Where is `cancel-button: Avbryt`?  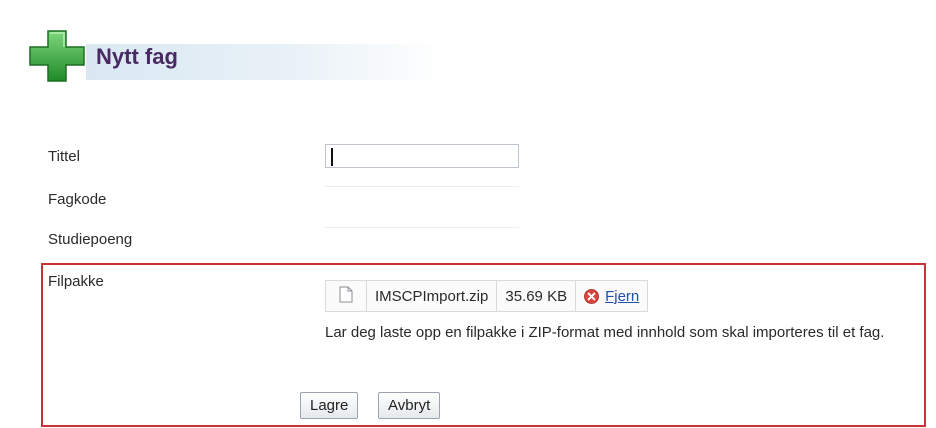
cancel-button: Avbryt is located at coordinates (409, 405).